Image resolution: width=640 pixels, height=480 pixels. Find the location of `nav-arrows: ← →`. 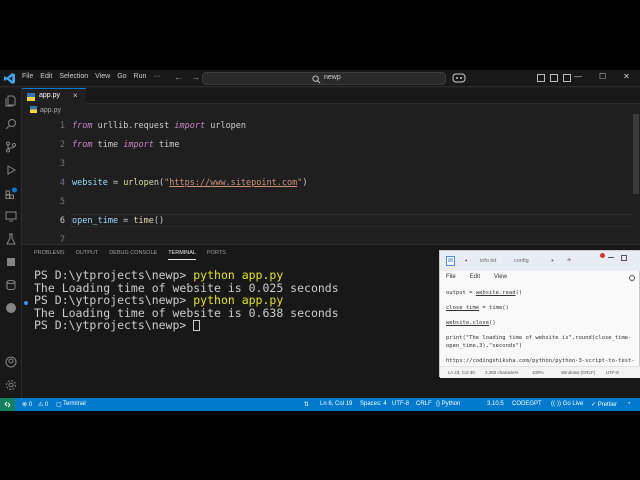

nav-arrows: ← → is located at coordinates (187, 77).